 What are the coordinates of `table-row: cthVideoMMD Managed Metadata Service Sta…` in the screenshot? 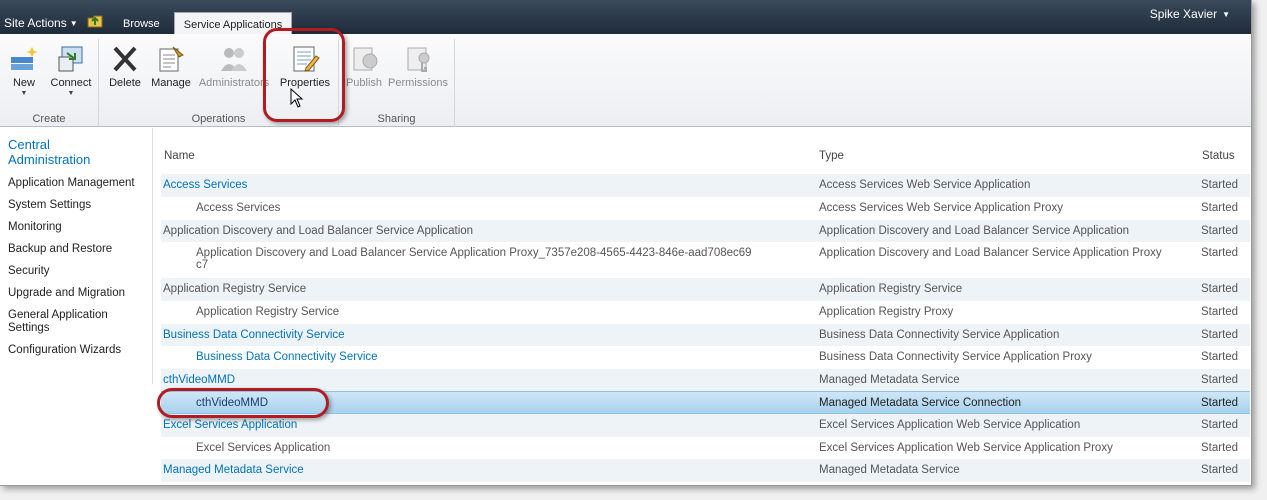 It's located at (705, 380).